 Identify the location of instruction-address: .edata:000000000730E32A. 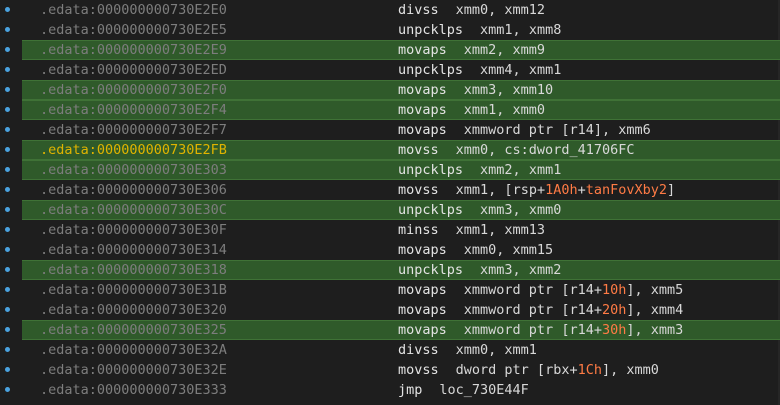
(133, 350).